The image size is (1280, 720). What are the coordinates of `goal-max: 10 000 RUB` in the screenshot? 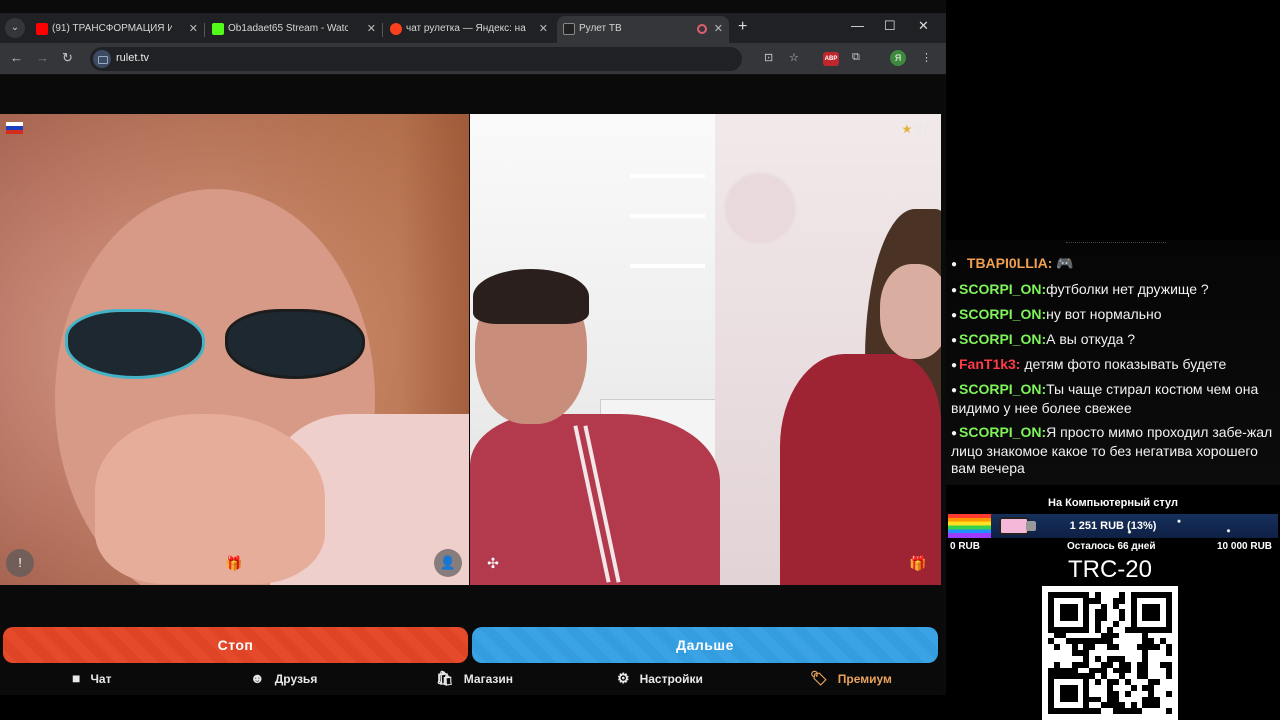 It's located at (1245, 546).